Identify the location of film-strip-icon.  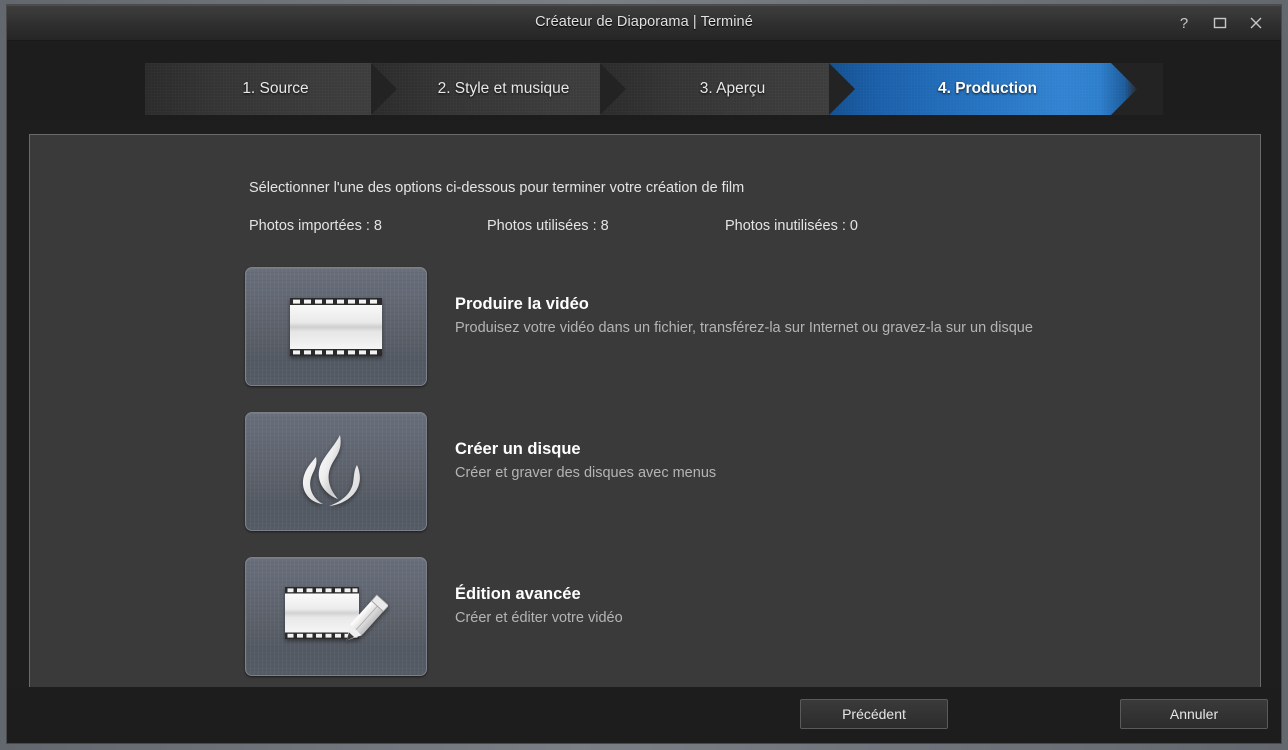
(336, 326).